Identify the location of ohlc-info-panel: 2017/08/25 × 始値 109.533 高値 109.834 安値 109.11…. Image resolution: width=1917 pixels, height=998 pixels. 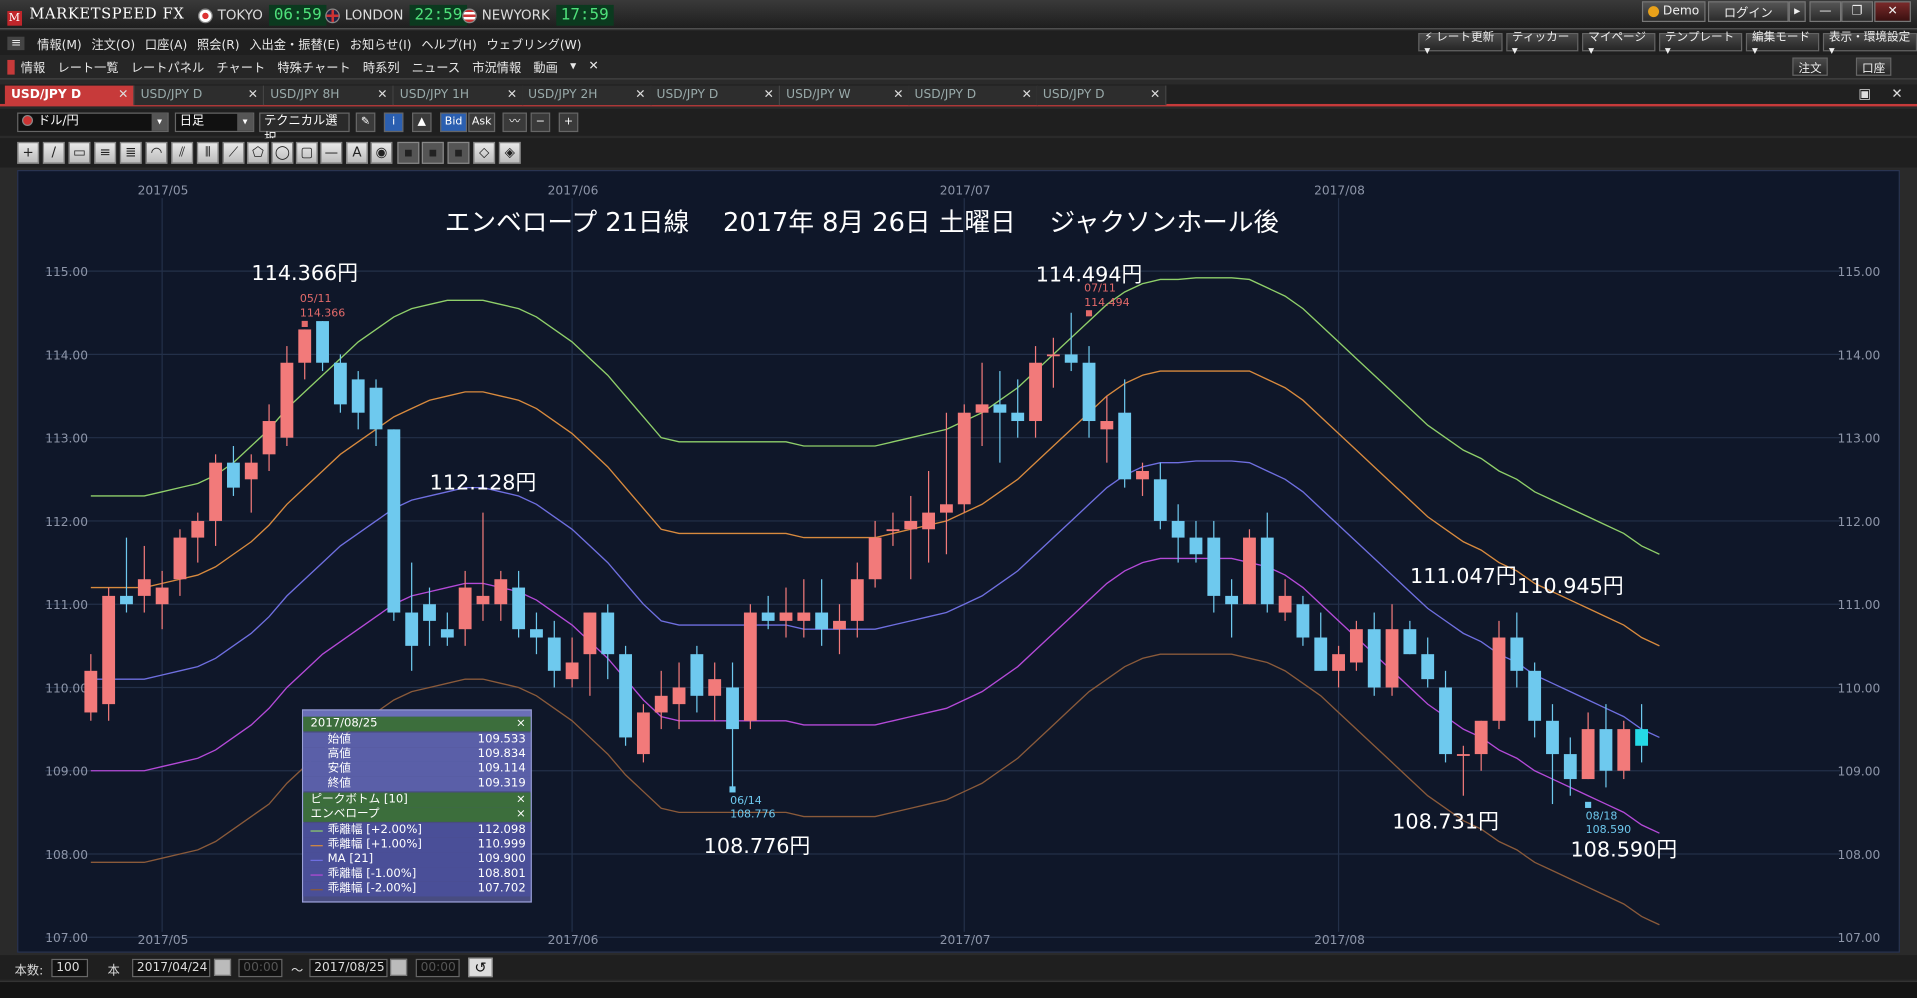
(416, 806).